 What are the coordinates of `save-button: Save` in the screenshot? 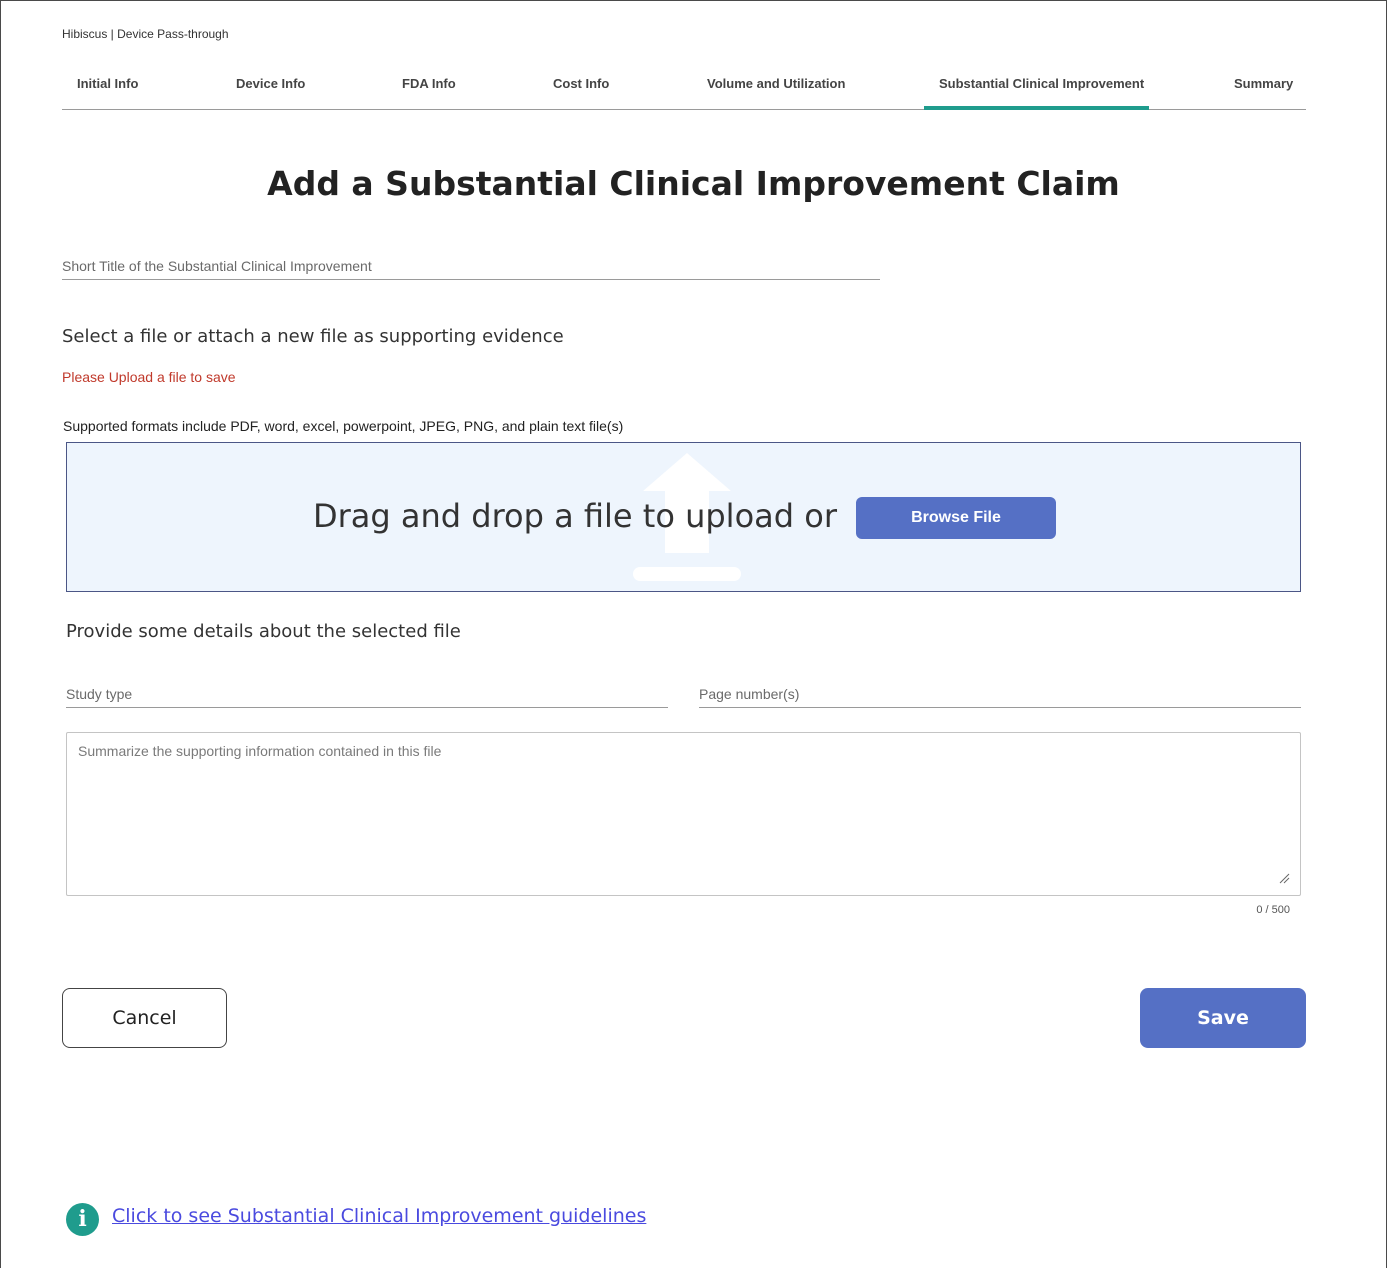 It's located at (1223, 1018).